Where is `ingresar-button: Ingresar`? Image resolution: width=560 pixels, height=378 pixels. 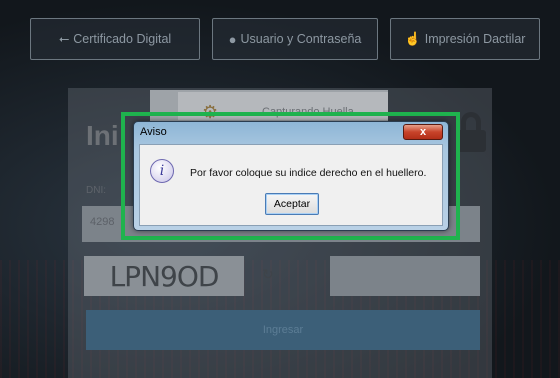 ingresar-button: Ingresar is located at coordinates (283, 330).